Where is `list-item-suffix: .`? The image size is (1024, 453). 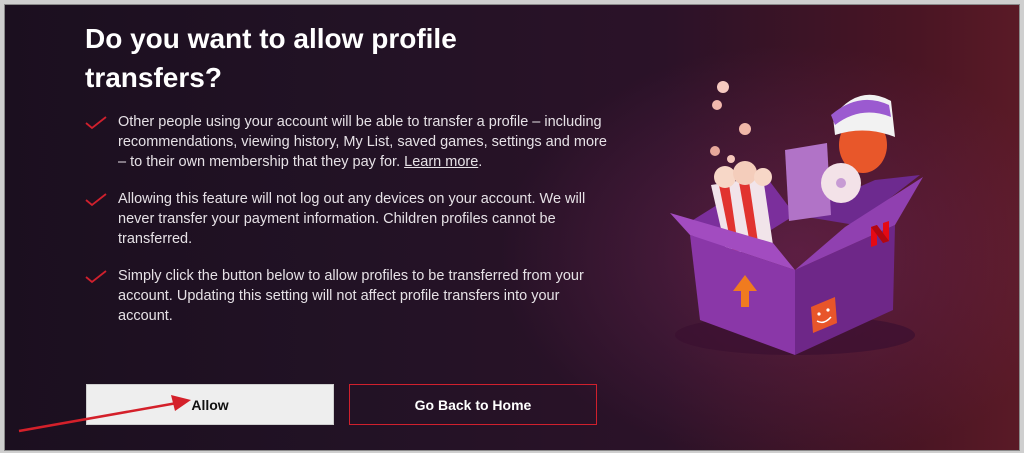 list-item-suffix: . is located at coordinates (480, 162).